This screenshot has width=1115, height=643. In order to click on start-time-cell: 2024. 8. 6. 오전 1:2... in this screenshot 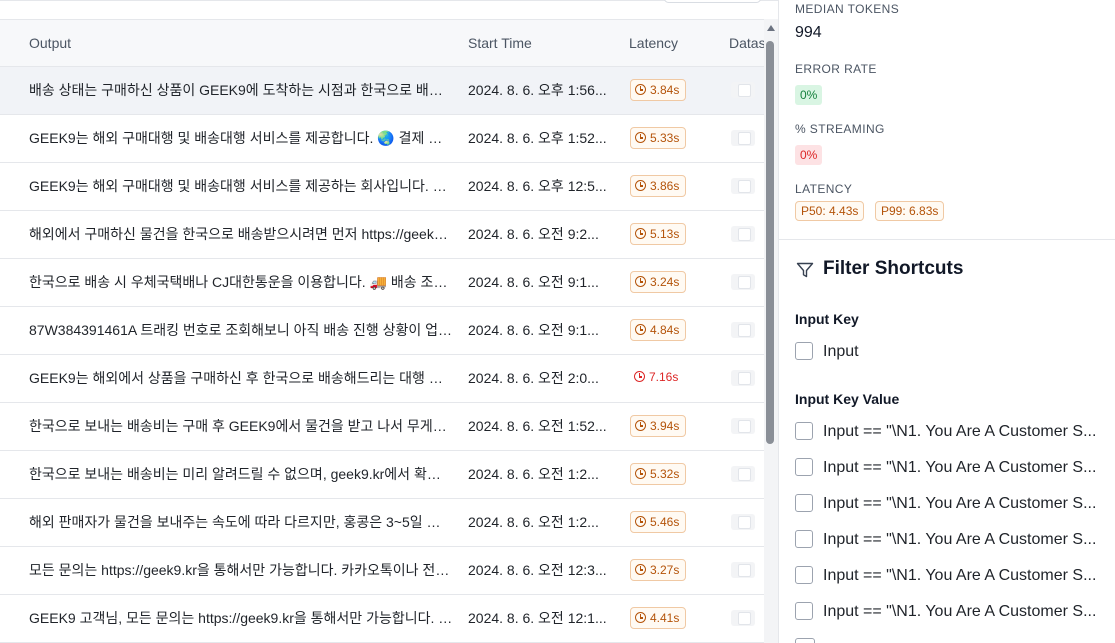, I will do `click(541, 474)`.